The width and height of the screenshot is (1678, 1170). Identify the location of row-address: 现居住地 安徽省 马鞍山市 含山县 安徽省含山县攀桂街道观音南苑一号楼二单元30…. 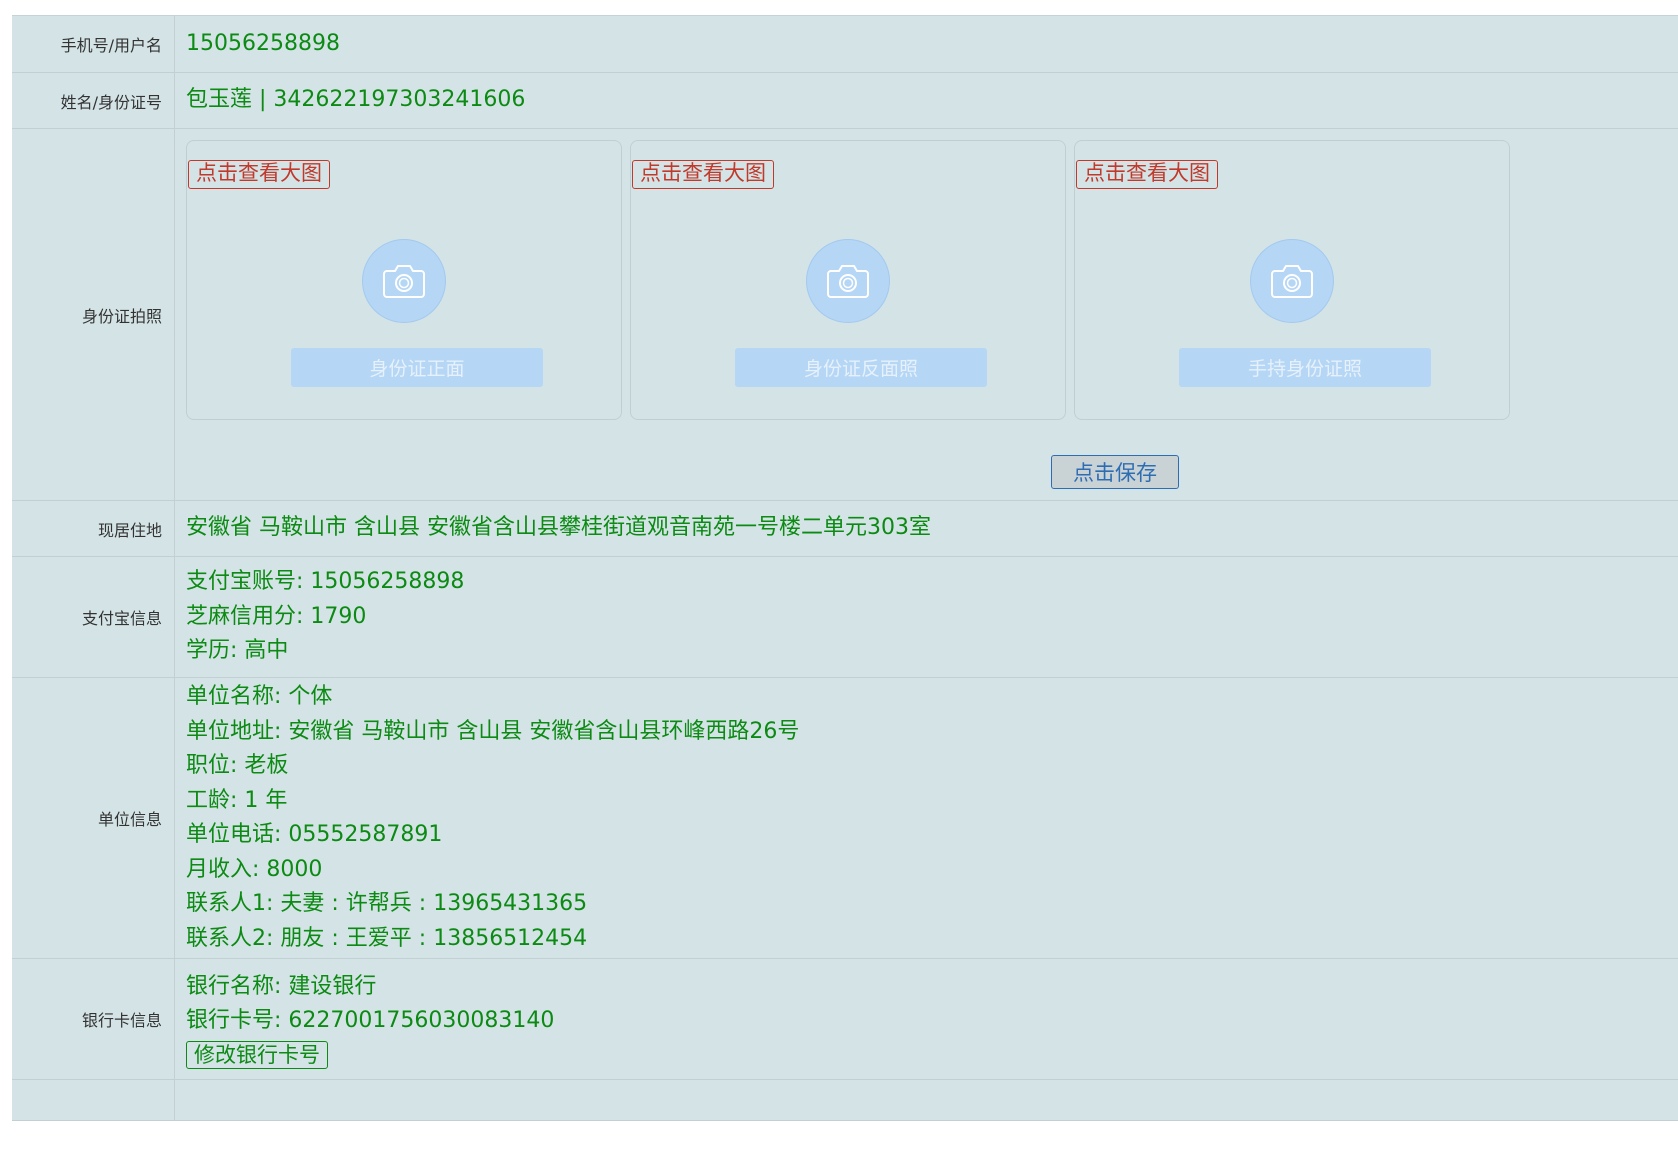
(845, 529).